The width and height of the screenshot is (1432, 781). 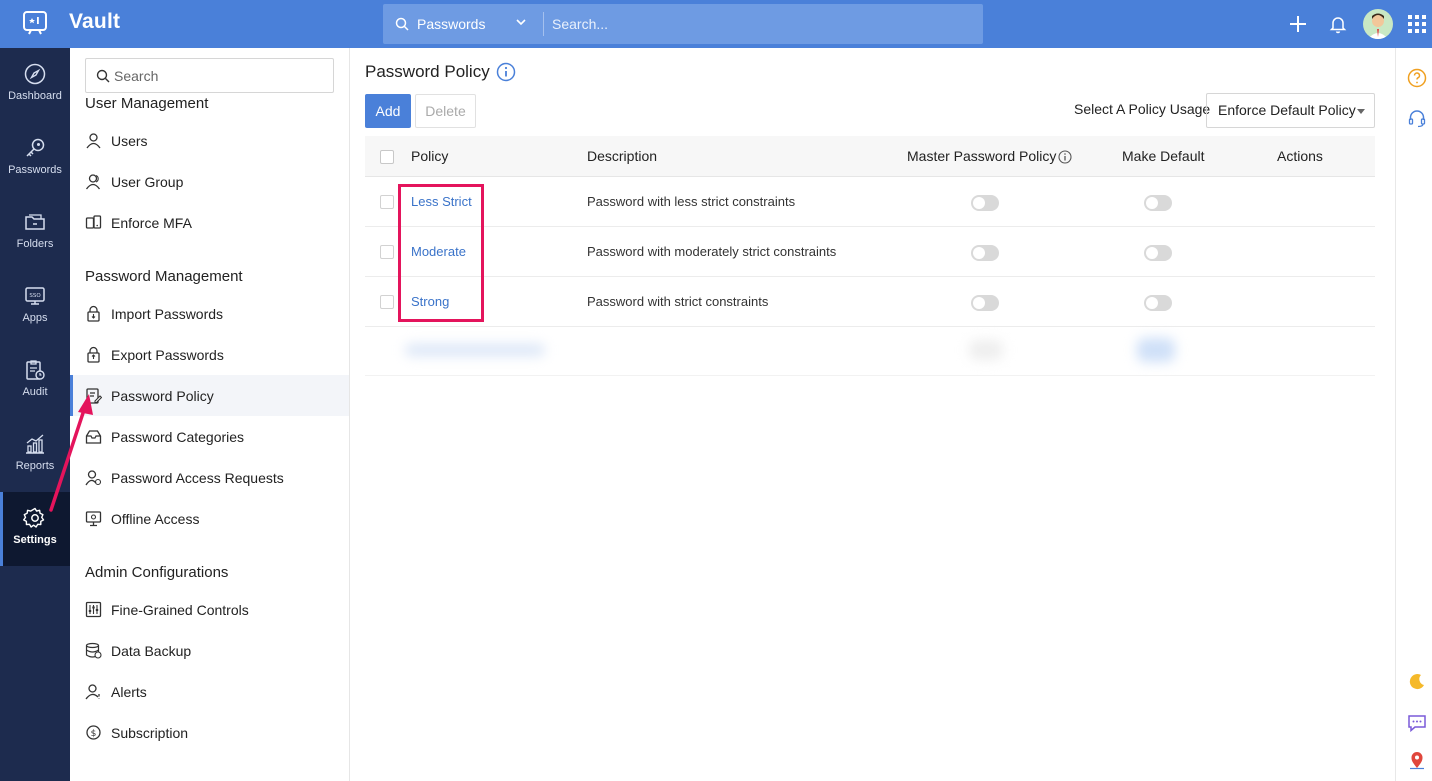 I want to click on settings-item-label: User Group, so click(x=147, y=181).